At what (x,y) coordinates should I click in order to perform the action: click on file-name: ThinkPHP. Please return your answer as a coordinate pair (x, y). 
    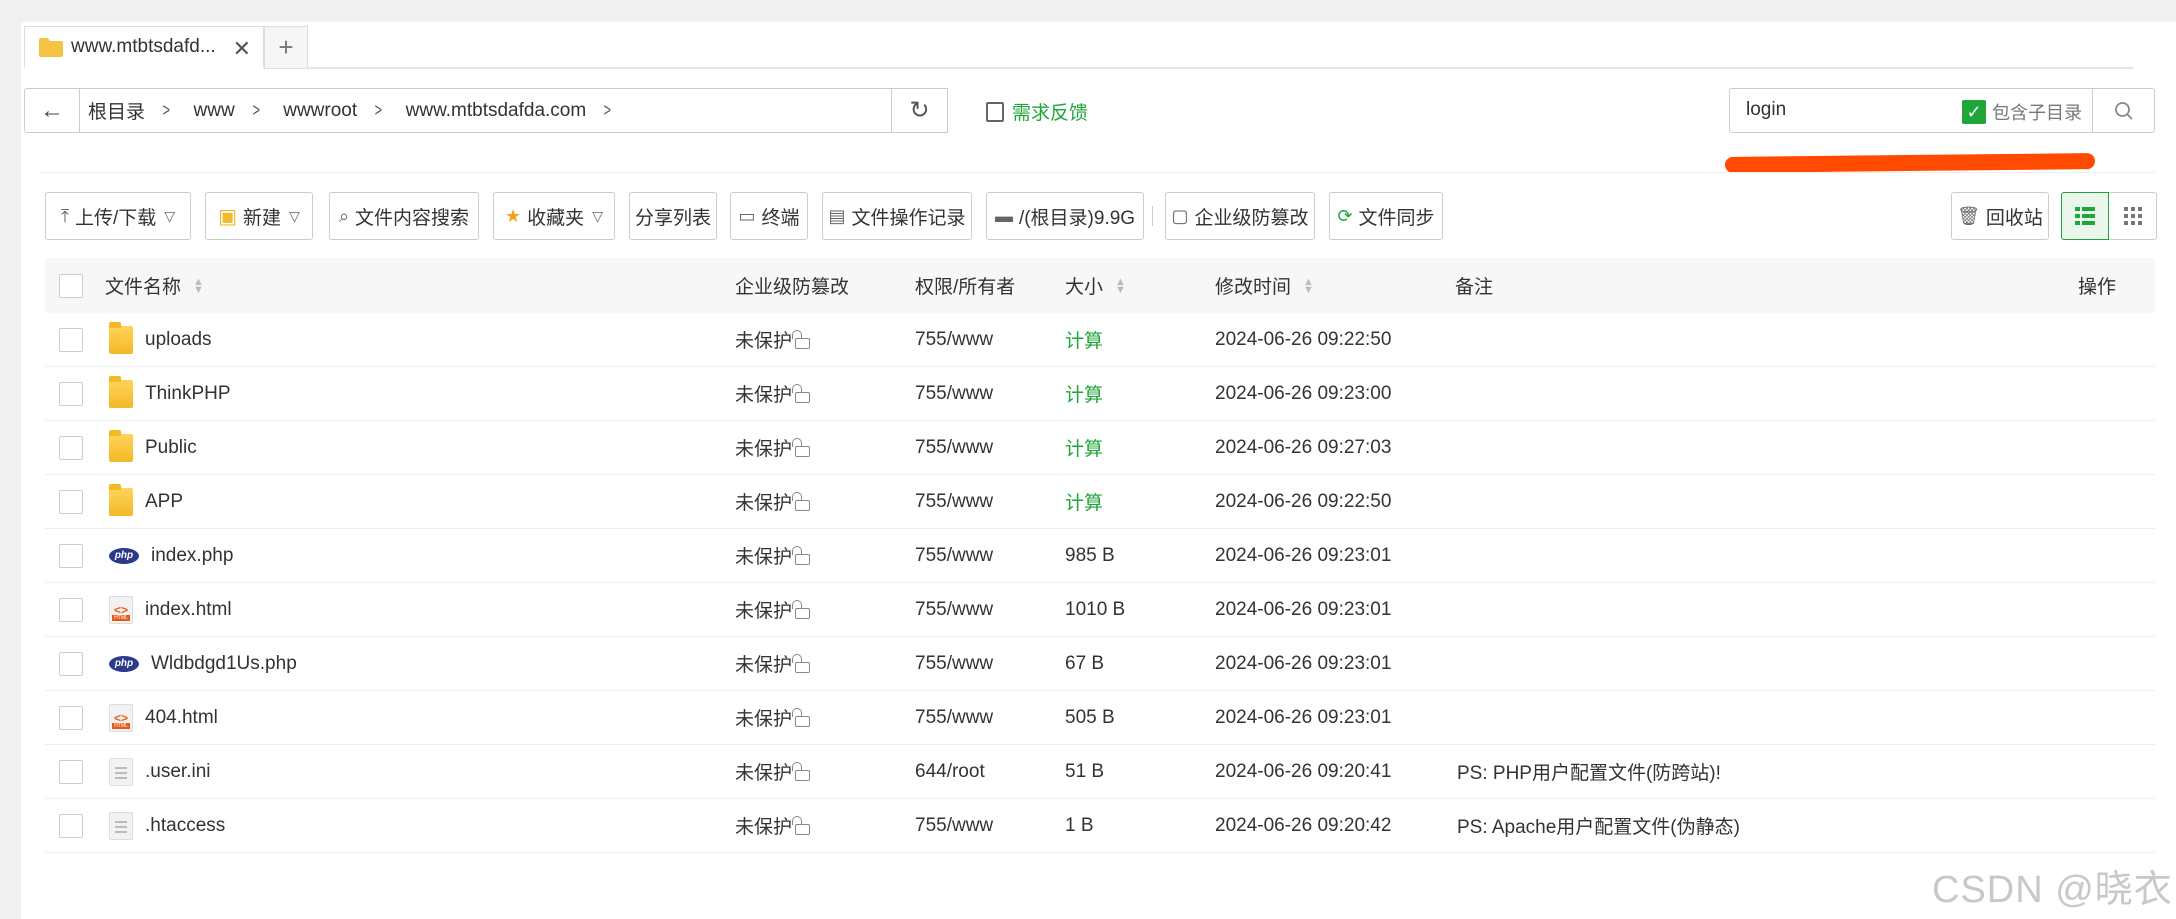
    Looking at the image, I should click on (188, 394).